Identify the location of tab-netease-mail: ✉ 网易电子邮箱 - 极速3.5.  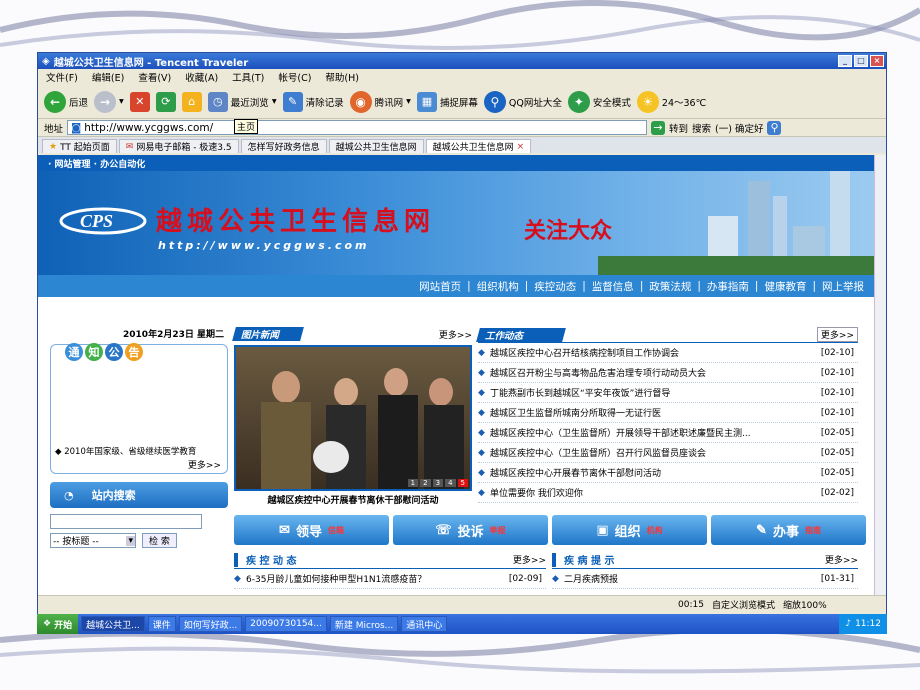
(178, 146).